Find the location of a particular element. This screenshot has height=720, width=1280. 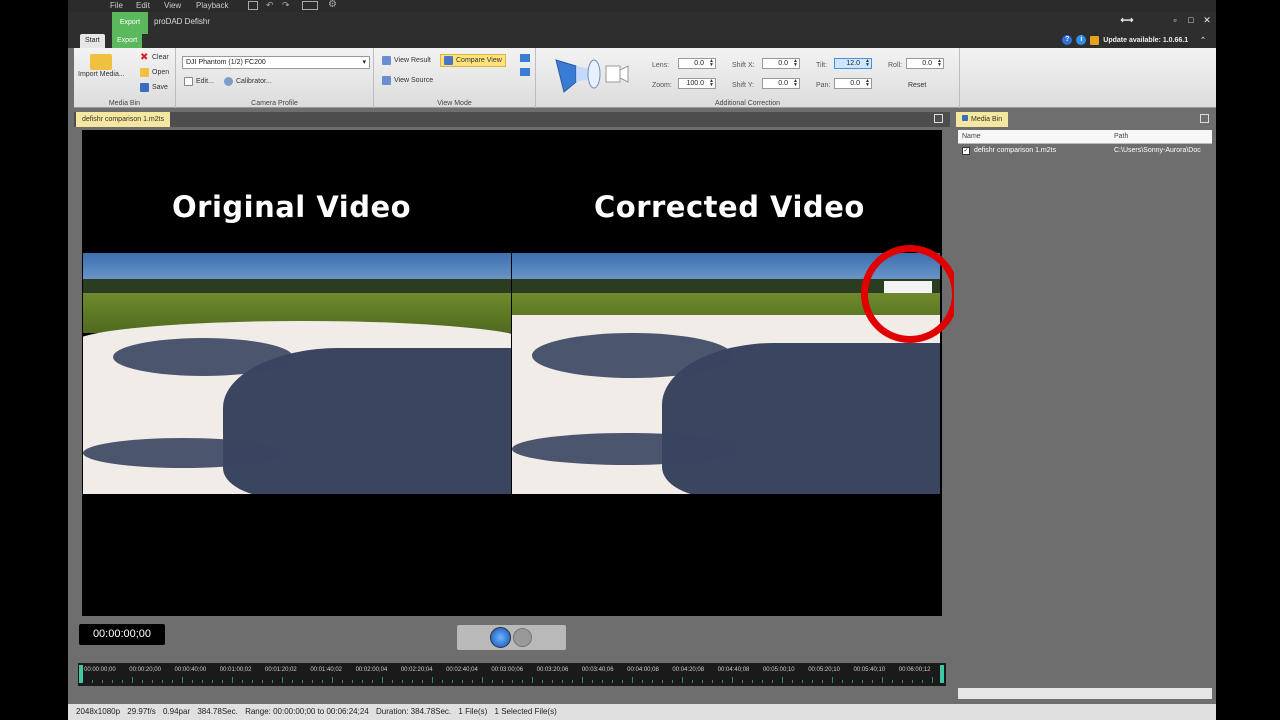

export-context-tab: Export is located at coordinates (130, 23).